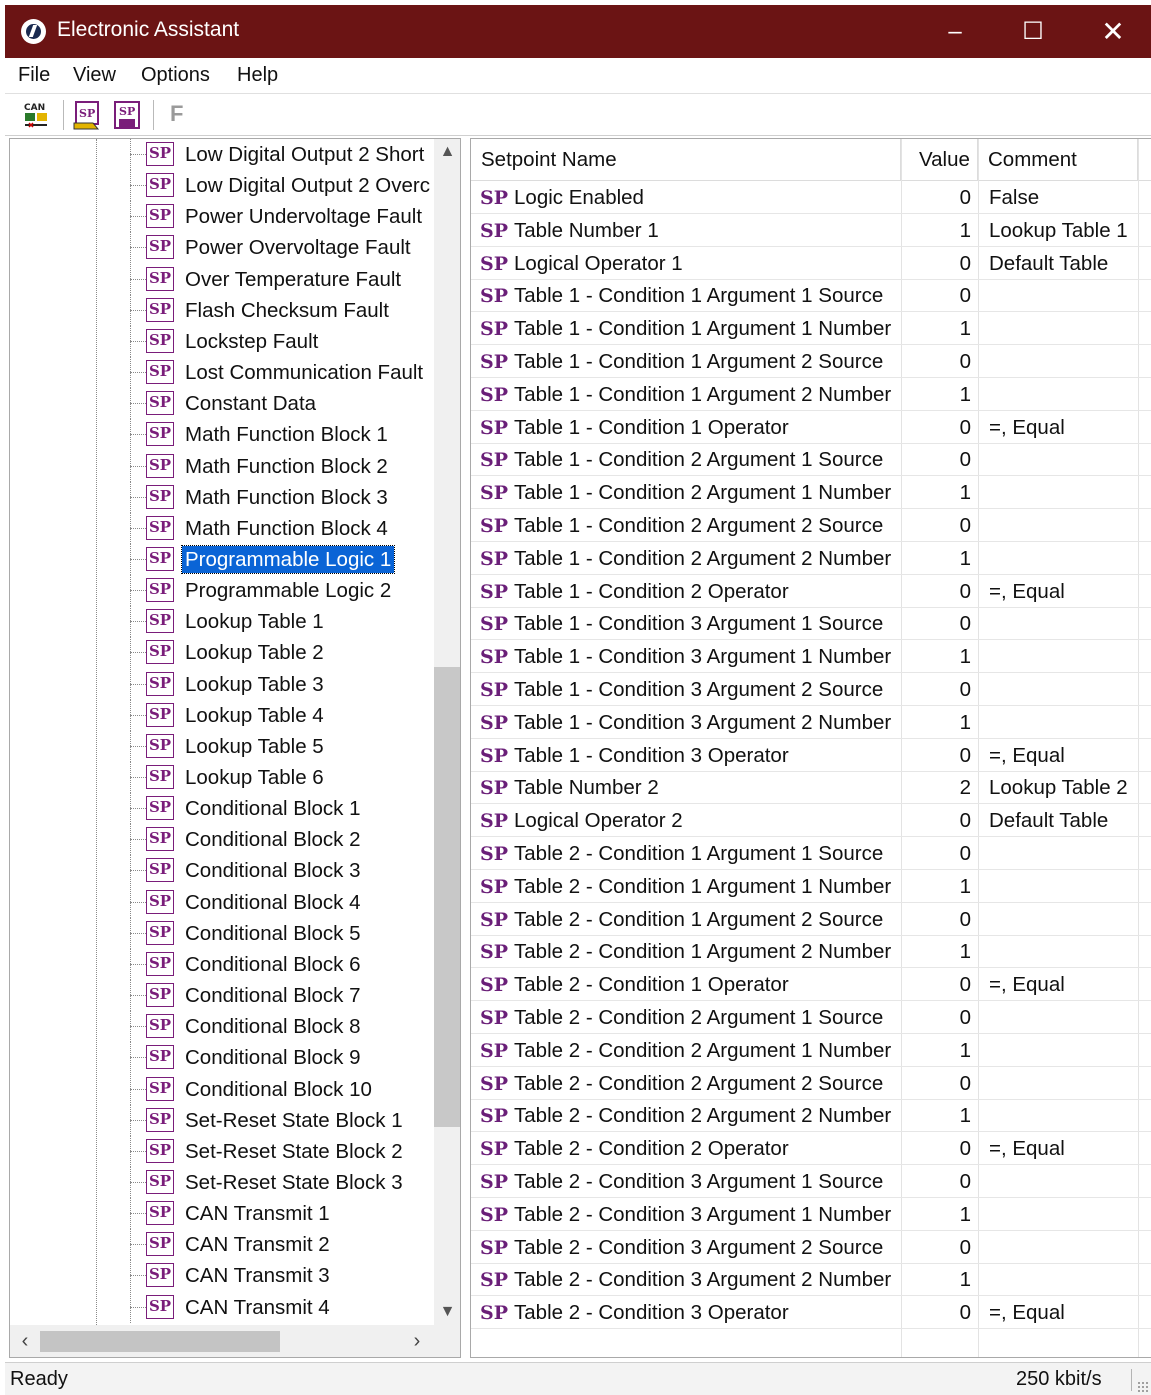 This screenshot has height=1395, width=1151. Describe the element at coordinates (225, 404) in the screenshot. I see `tree-item: SP Constant Data` at that location.